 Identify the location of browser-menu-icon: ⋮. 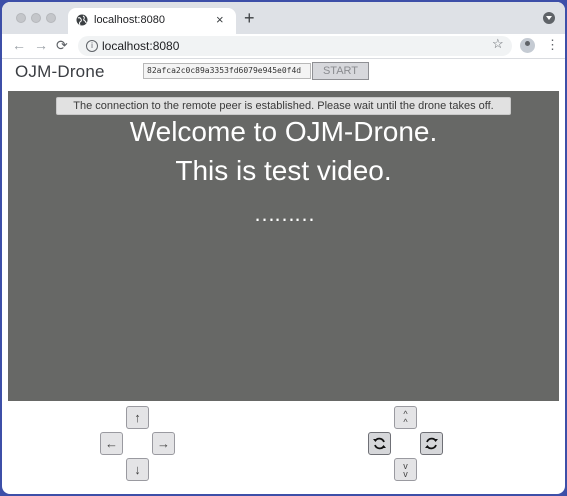
(552, 45).